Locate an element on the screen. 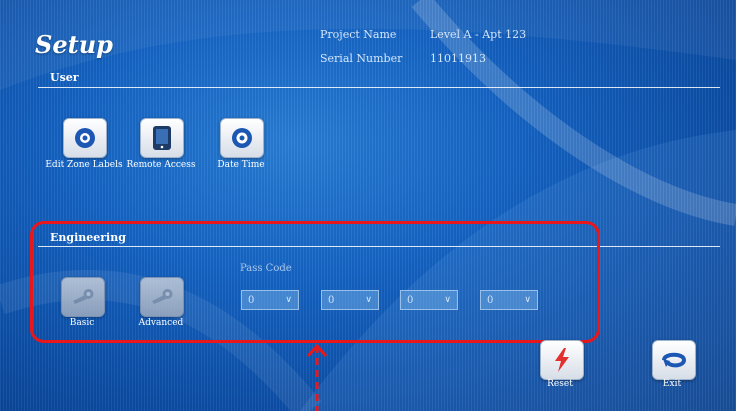 The height and width of the screenshot is (411, 736). date-time-label: Date Time is located at coordinates (241, 165).